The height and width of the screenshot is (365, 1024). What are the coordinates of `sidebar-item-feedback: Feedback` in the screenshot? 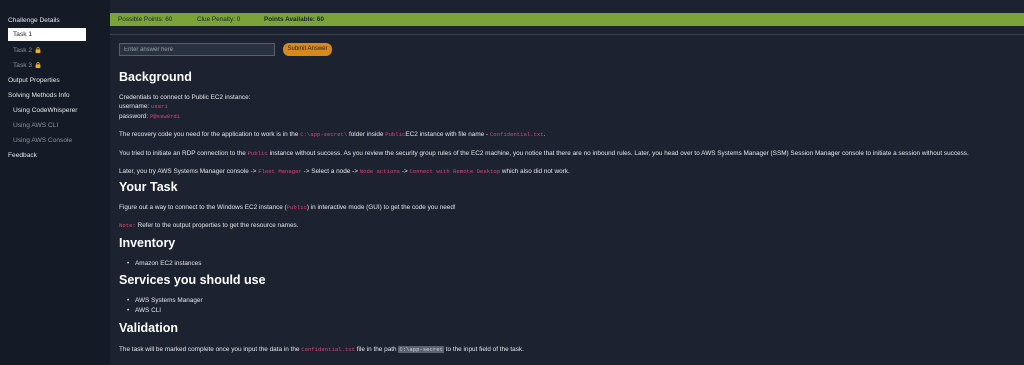 It's located at (55, 155).